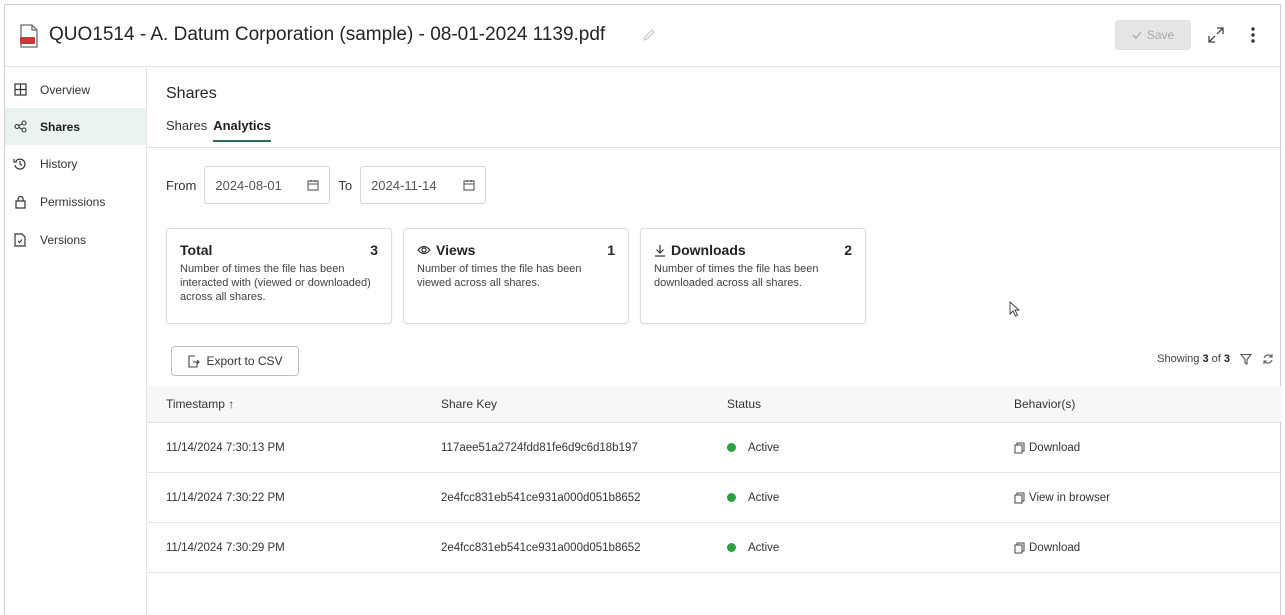 The image size is (1285, 615). I want to click on sidebar-item-label: Shares, so click(60, 126).